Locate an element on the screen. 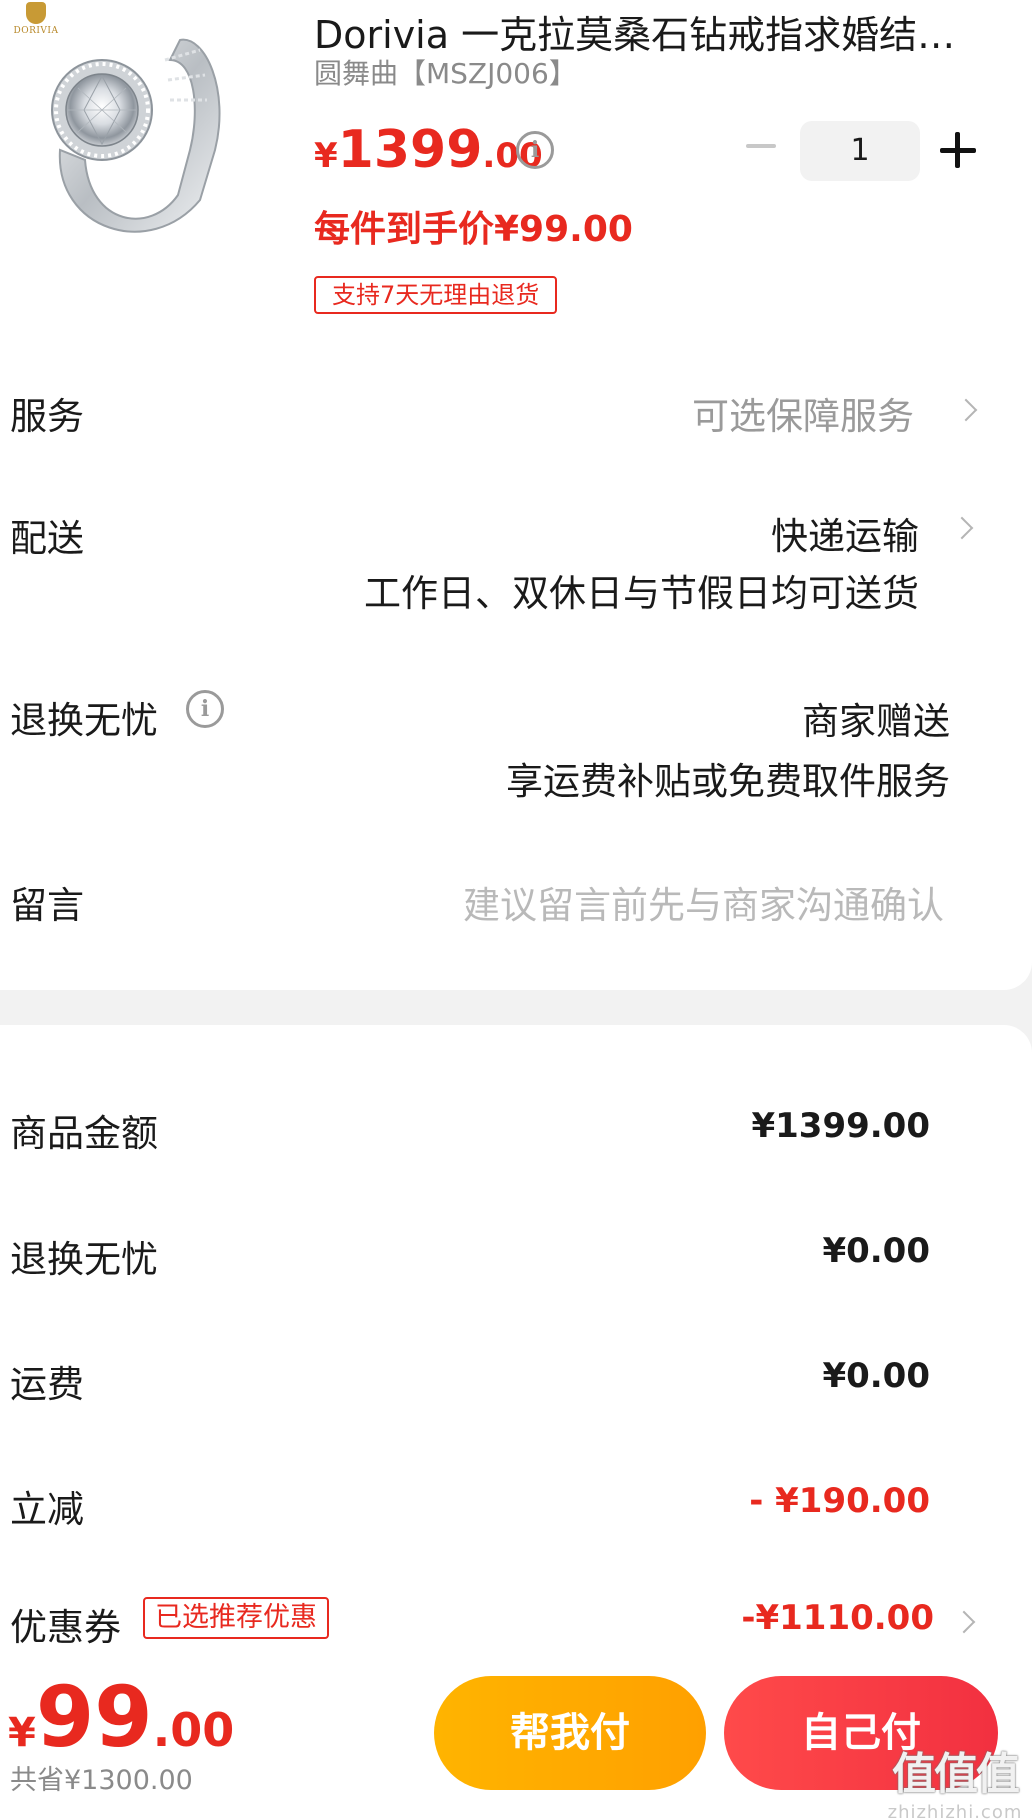  help-me-pay-button: 帮我付 is located at coordinates (570, 1733).